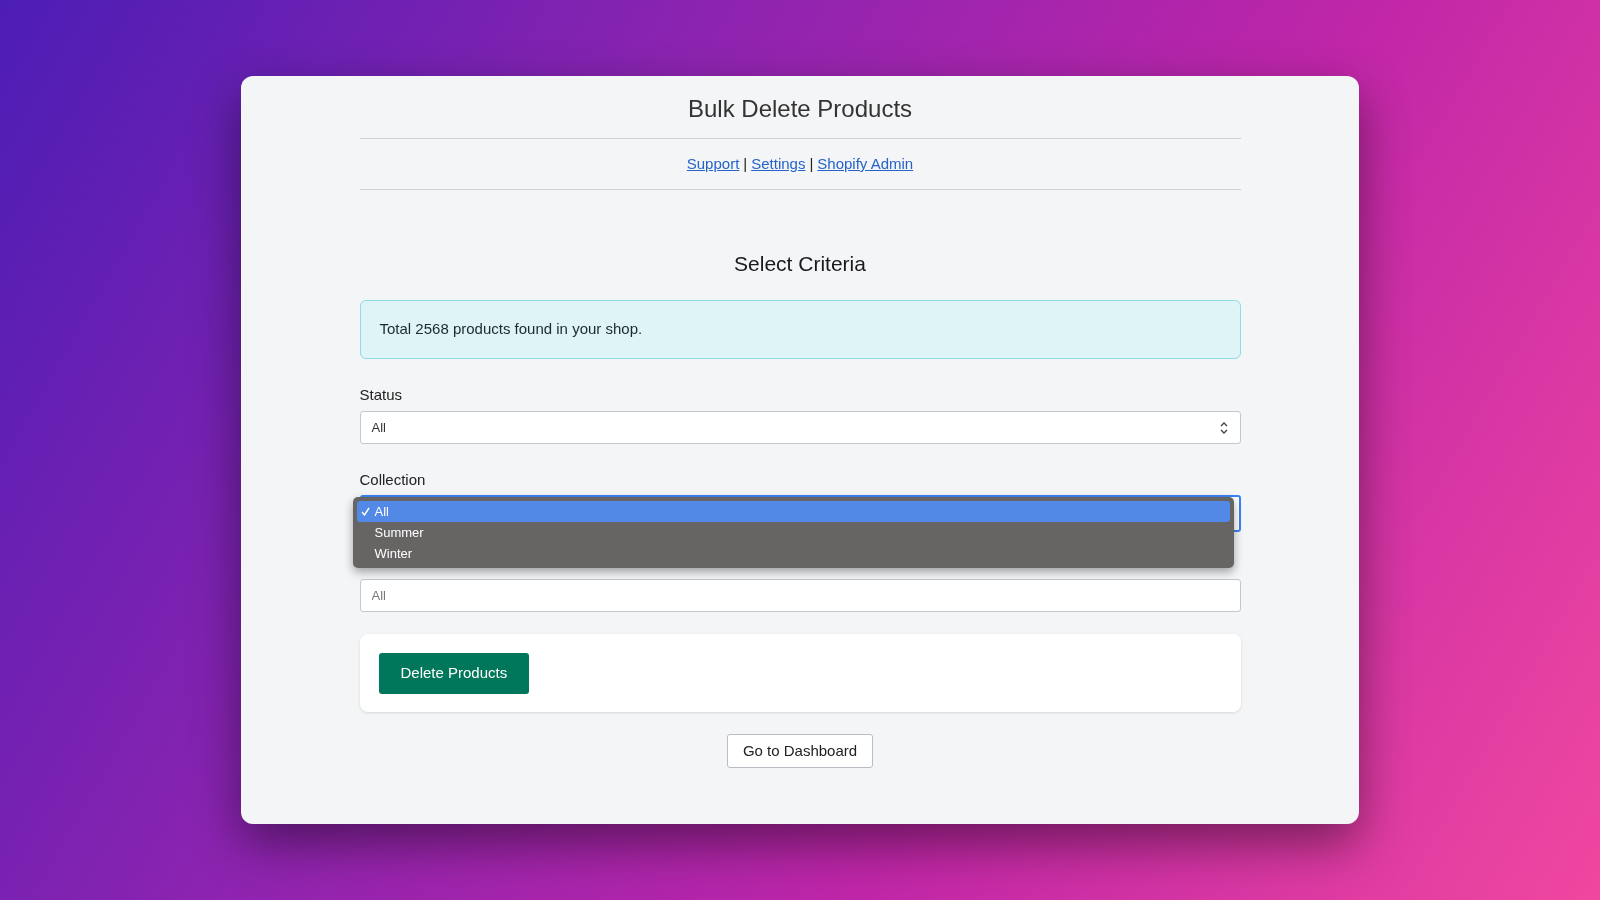 The image size is (1600, 900). I want to click on info-alert: Total 2568 products found in your shop., so click(800, 329).